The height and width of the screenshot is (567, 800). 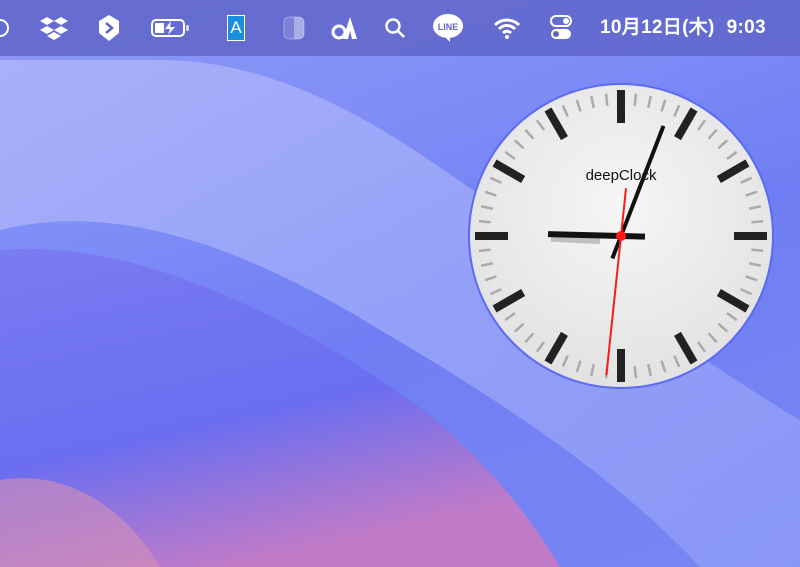 I want to click on input-source-label: A, so click(x=236, y=28).